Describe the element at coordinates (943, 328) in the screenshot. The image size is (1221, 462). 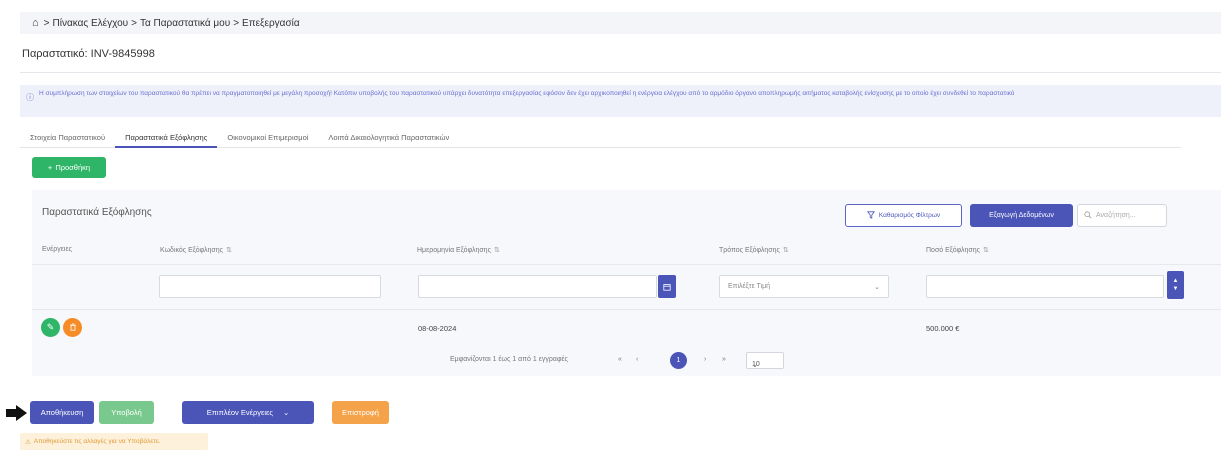
I see `cell-payment-amount: 500.000 €` at that location.